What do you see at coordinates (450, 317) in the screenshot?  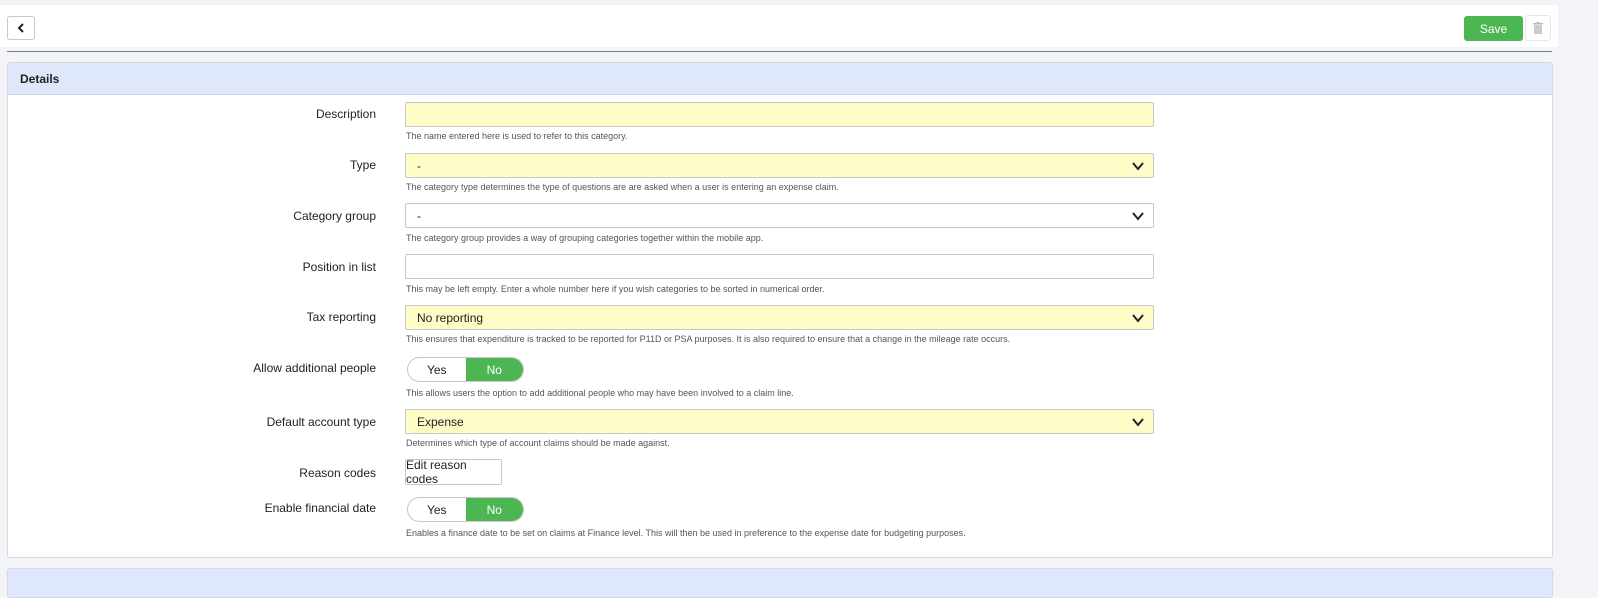 I see `tax-reporting-value: No reporting` at bounding box center [450, 317].